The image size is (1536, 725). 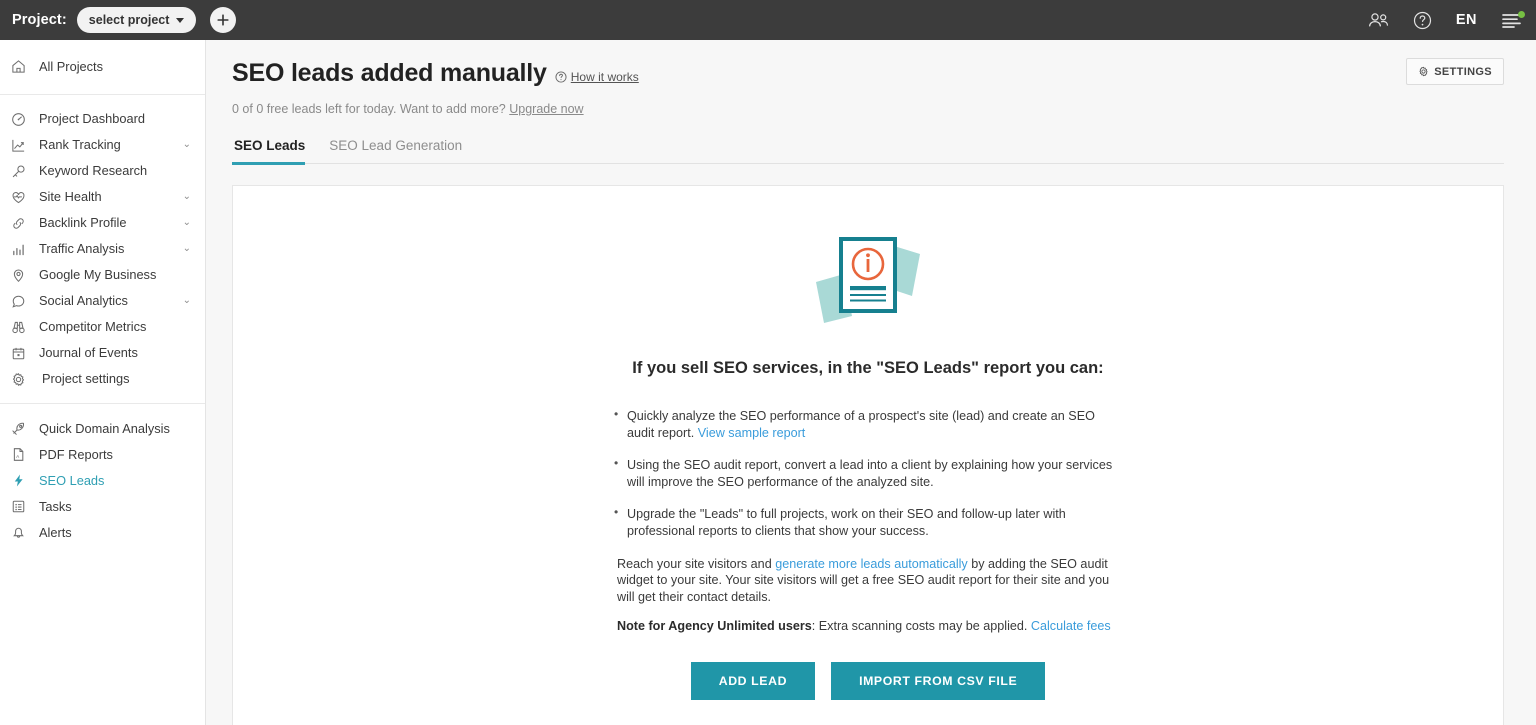 I want to click on how-it-works-link: How it works, so click(x=597, y=77).